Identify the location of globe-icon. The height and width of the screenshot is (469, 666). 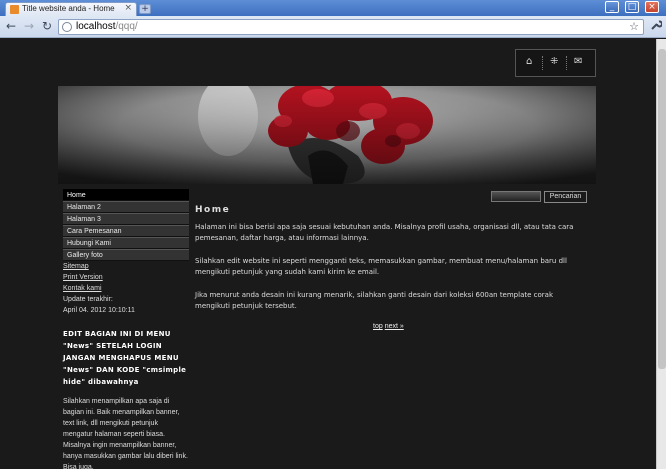
(67, 27).